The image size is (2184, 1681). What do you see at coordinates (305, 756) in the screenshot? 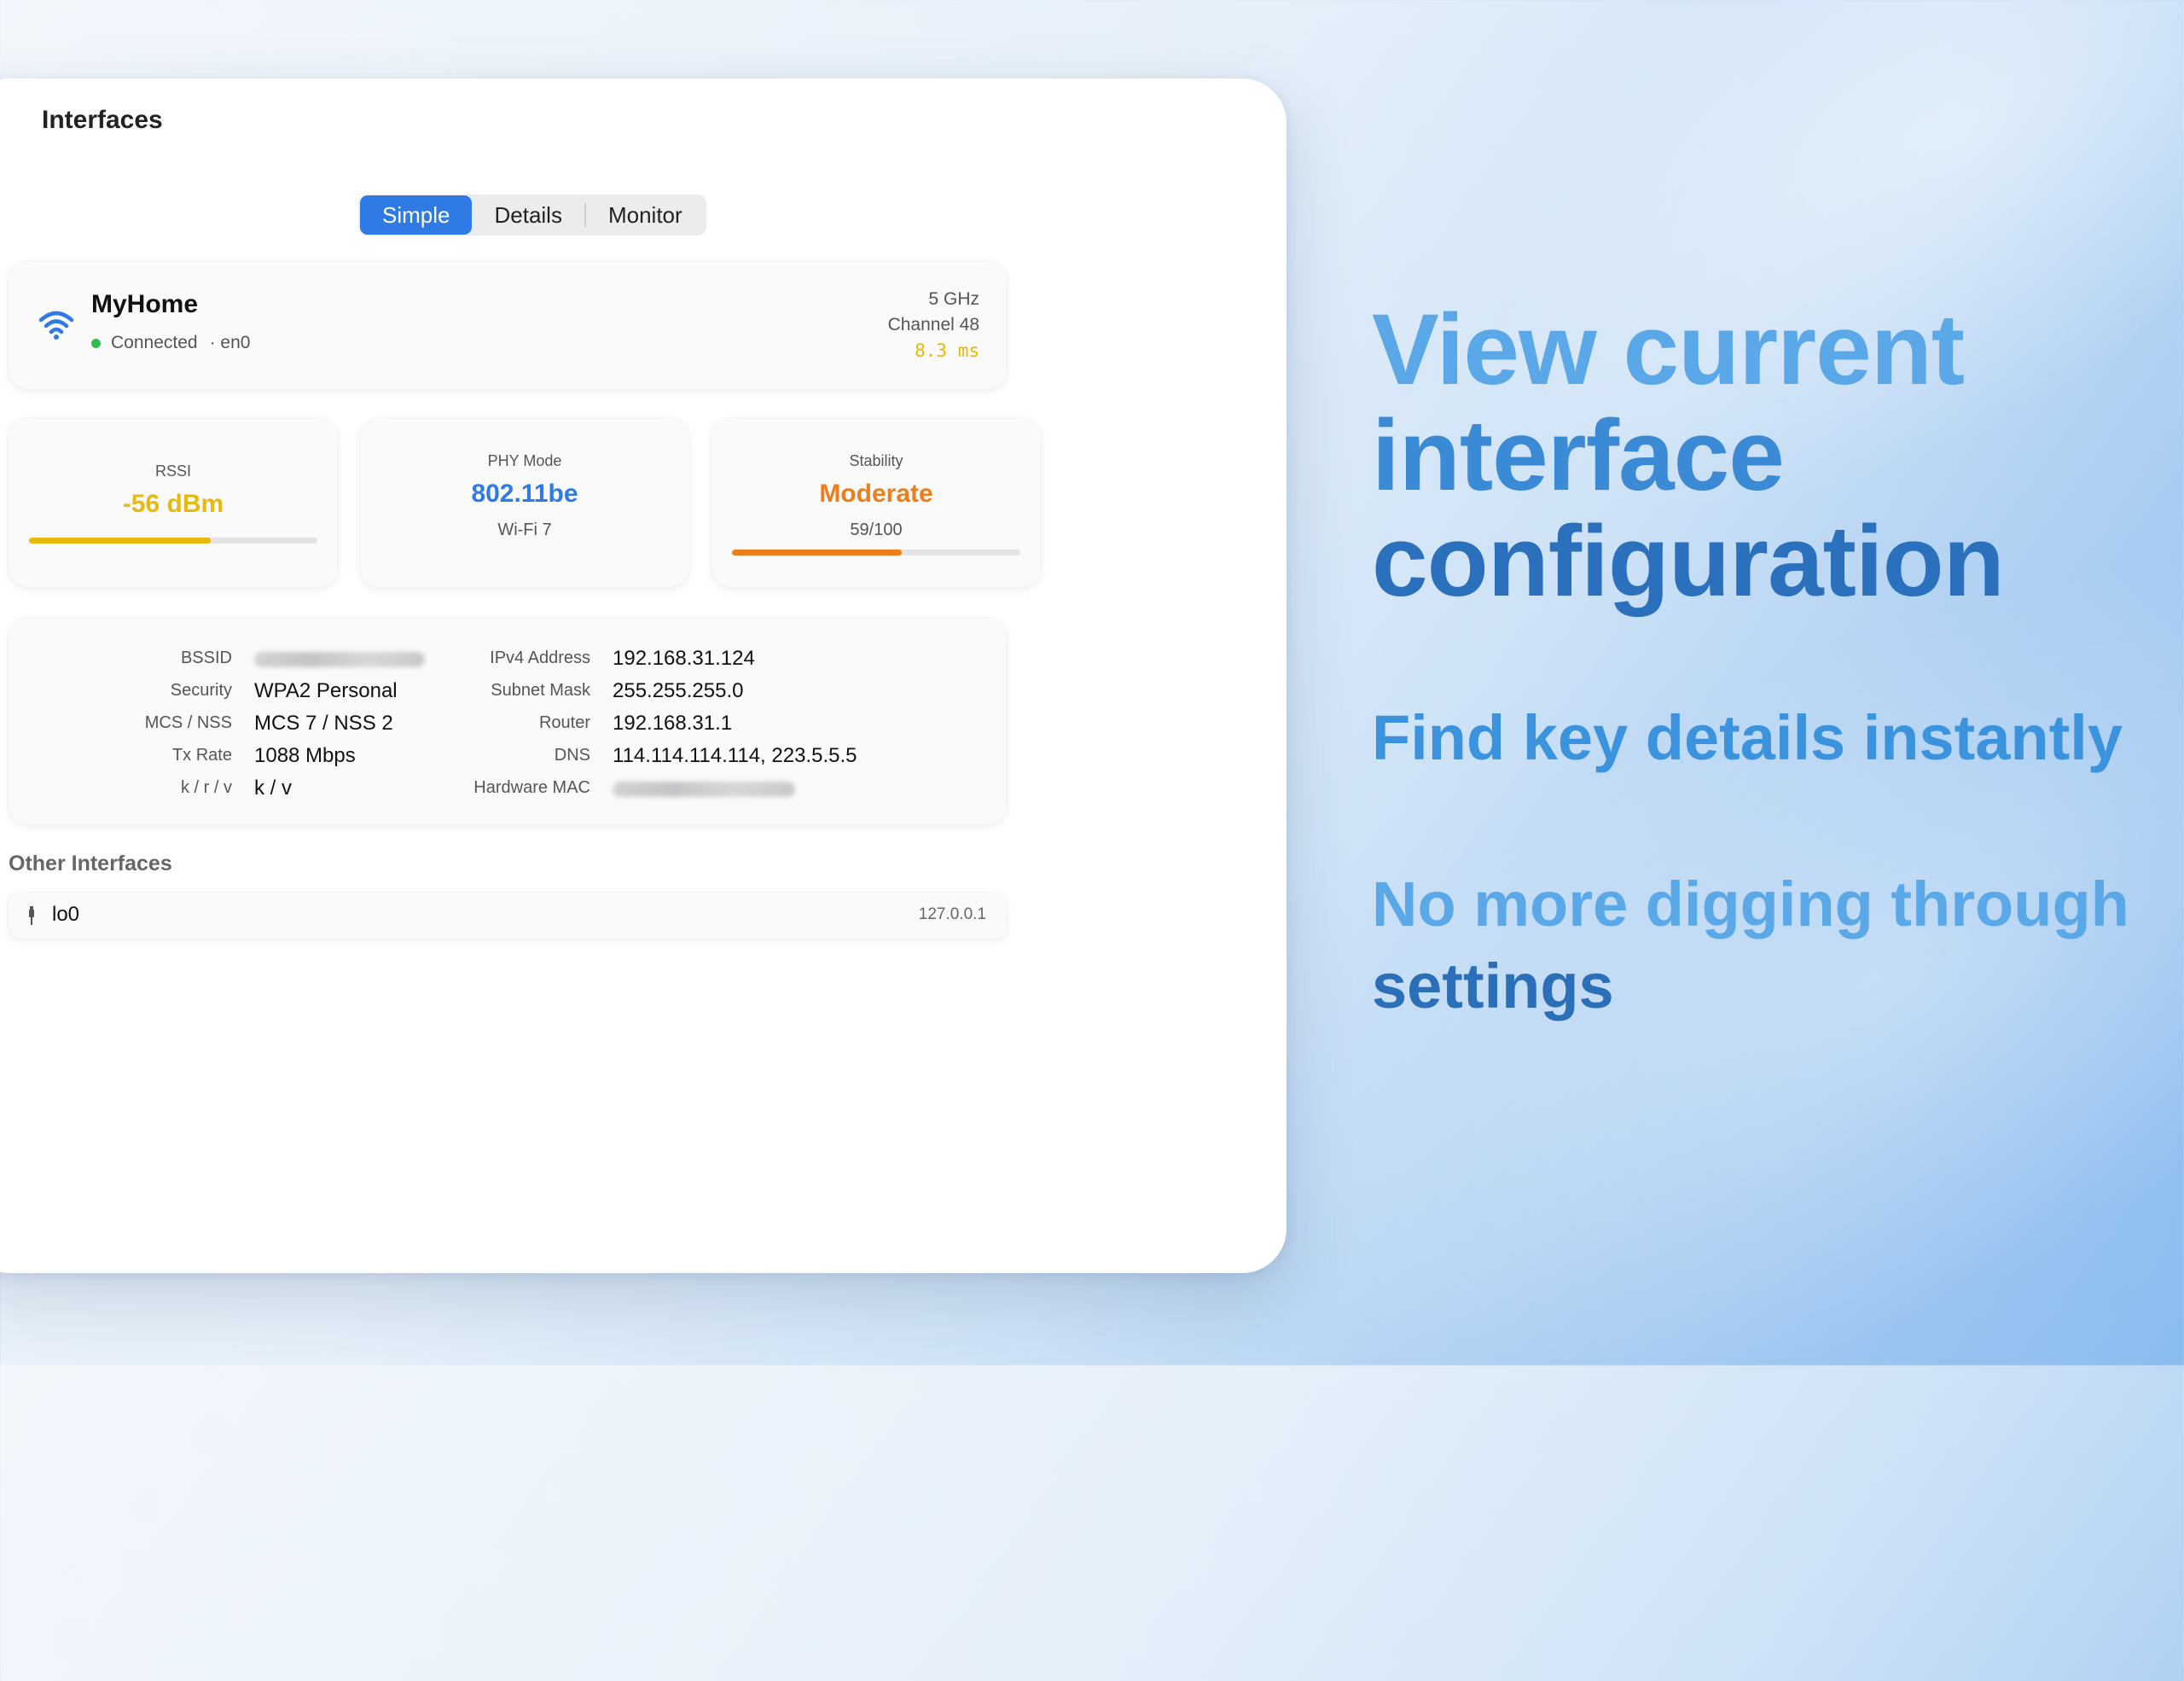
I see `tx-rate-value: 1088 Mbps` at bounding box center [305, 756].